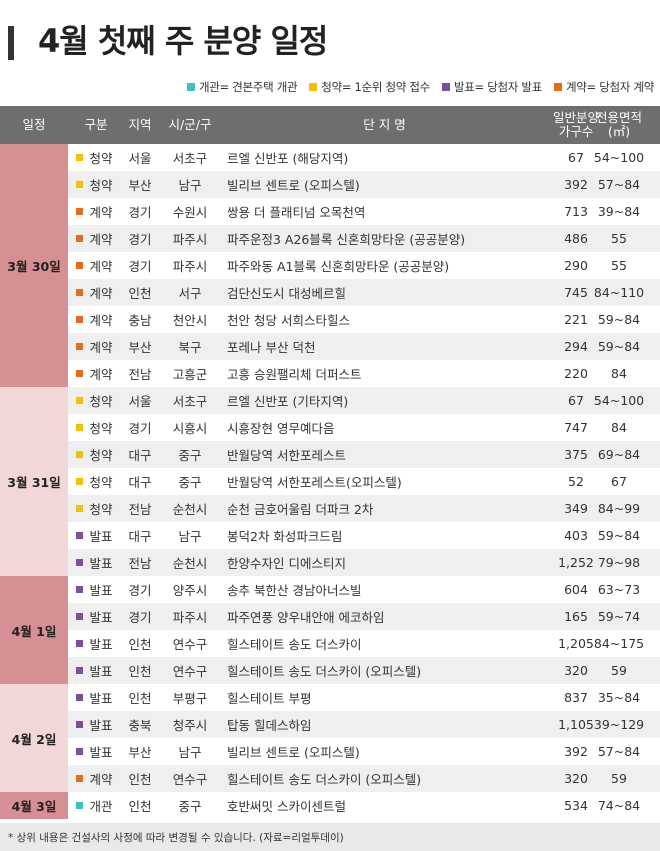  Describe the element at coordinates (183, 41) in the screenshot. I see `page-title: 4월 첫째 주 분양 일정` at that location.